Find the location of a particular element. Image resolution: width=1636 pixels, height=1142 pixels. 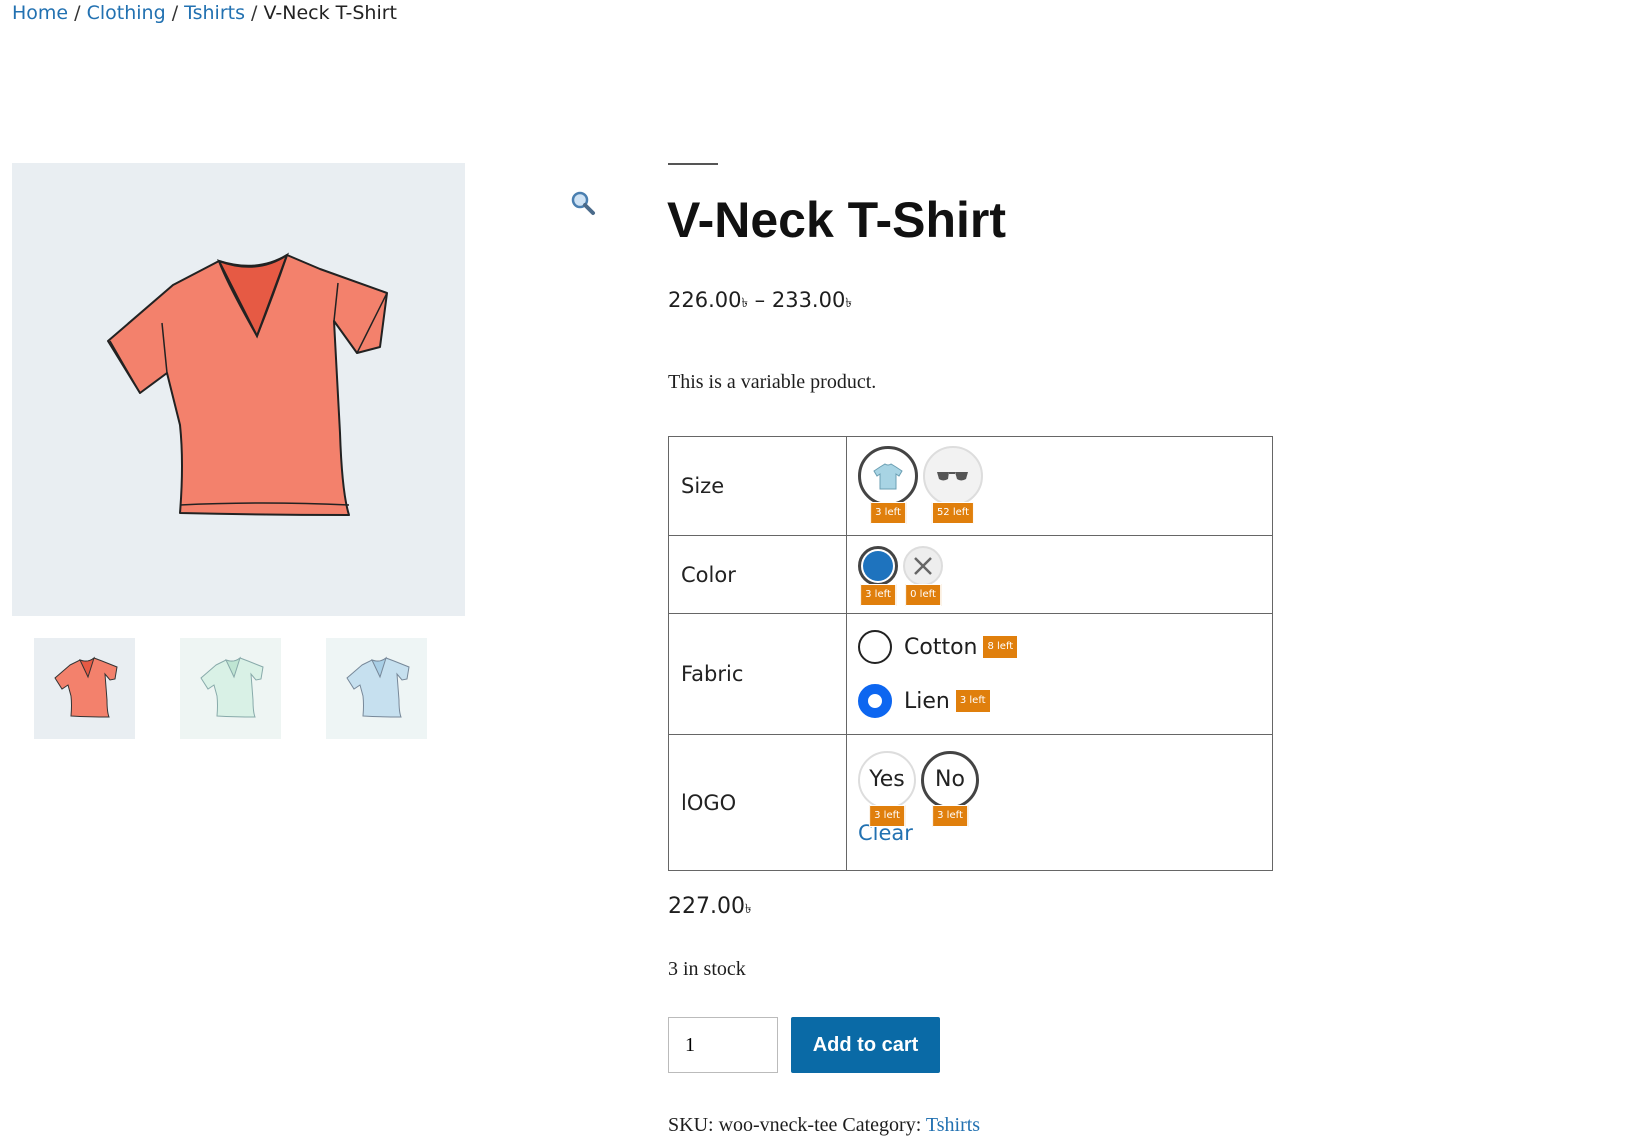

x-icon is located at coordinates (923, 565).